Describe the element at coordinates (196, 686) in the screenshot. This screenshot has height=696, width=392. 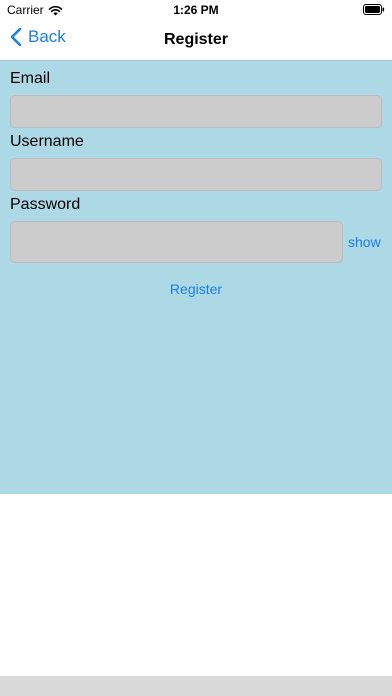
I see `bottom-bar` at that location.